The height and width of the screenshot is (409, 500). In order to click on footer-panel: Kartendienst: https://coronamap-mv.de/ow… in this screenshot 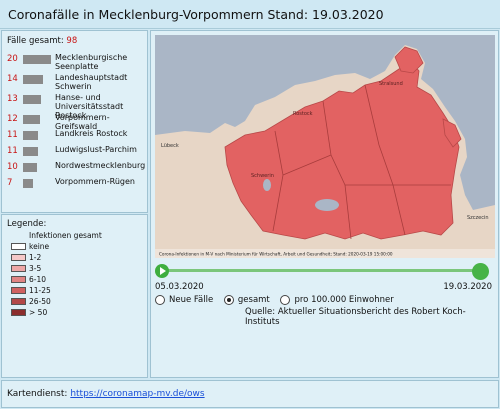, I will do `click(250, 394)`.